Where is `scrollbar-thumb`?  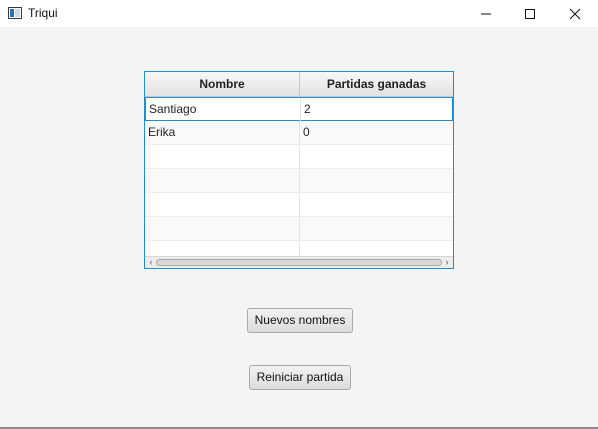
scrollbar-thumb is located at coordinates (299, 262).